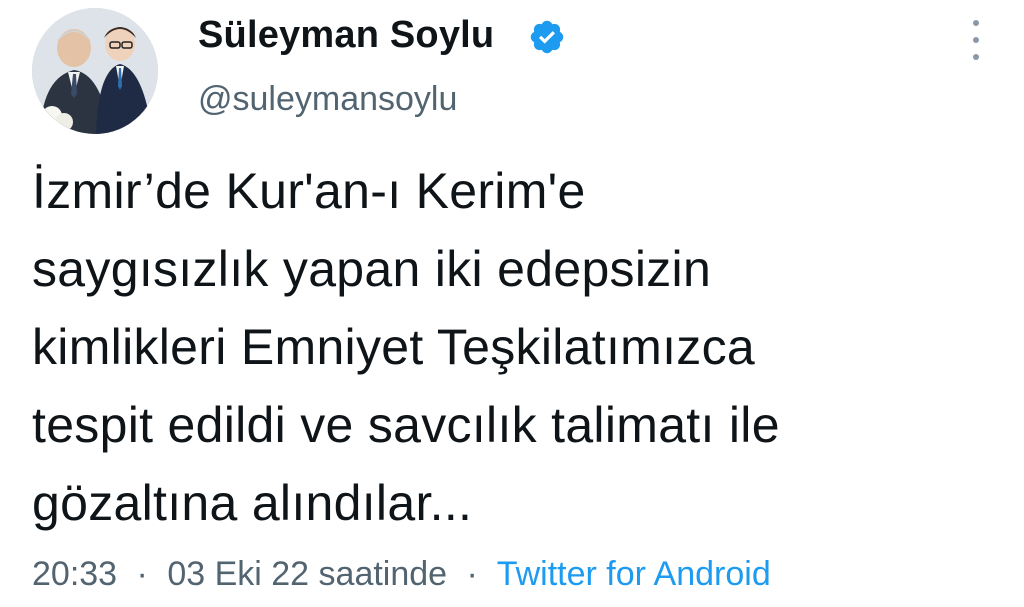 This screenshot has height=607, width=1024. I want to click on author-display-name: Süleyman Soylu, so click(346, 35).